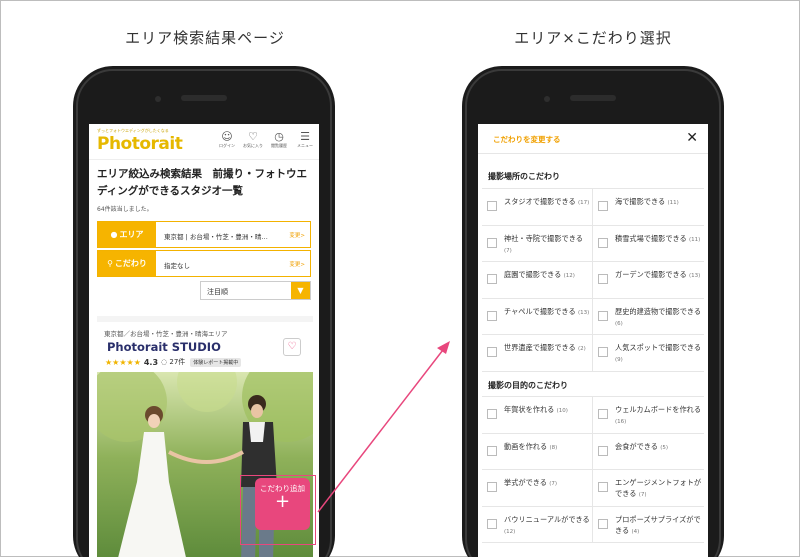 This screenshot has width=800, height=557. What do you see at coordinates (110, 263) in the screenshot?
I see `search-icon: ⚲` at bounding box center [110, 263].